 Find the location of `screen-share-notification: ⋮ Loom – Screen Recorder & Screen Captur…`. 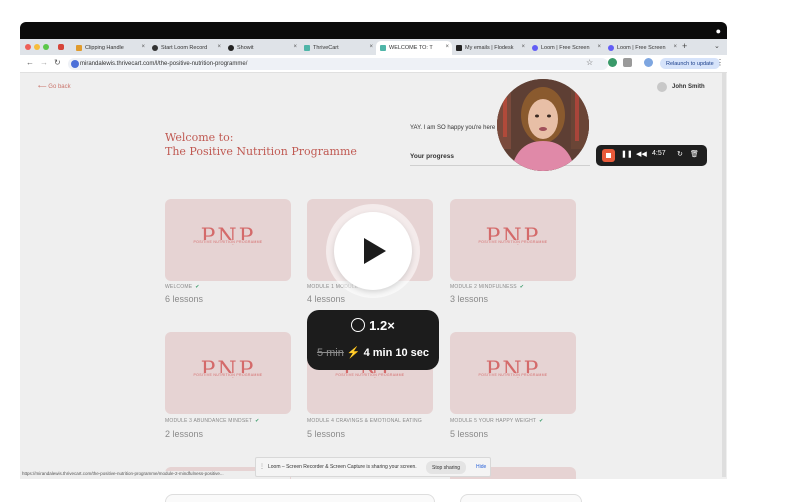

screen-share-notification: ⋮ Loom – Screen Recorder & Screen Captur… is located at coordinates (373, 467).